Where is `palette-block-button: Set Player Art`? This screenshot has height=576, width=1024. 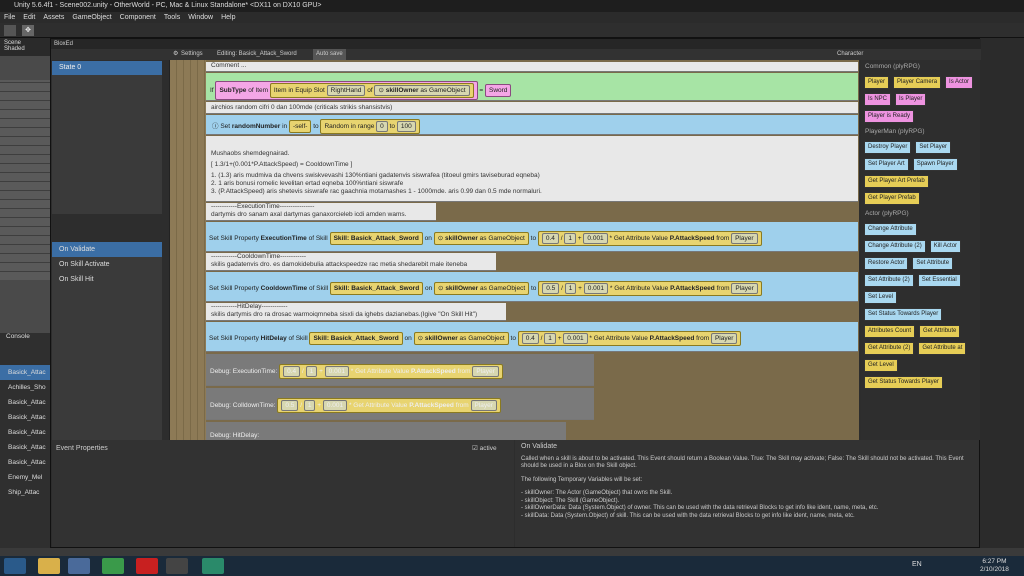
palette-block-button: Set Player Art is located at coordinates (886, 164).